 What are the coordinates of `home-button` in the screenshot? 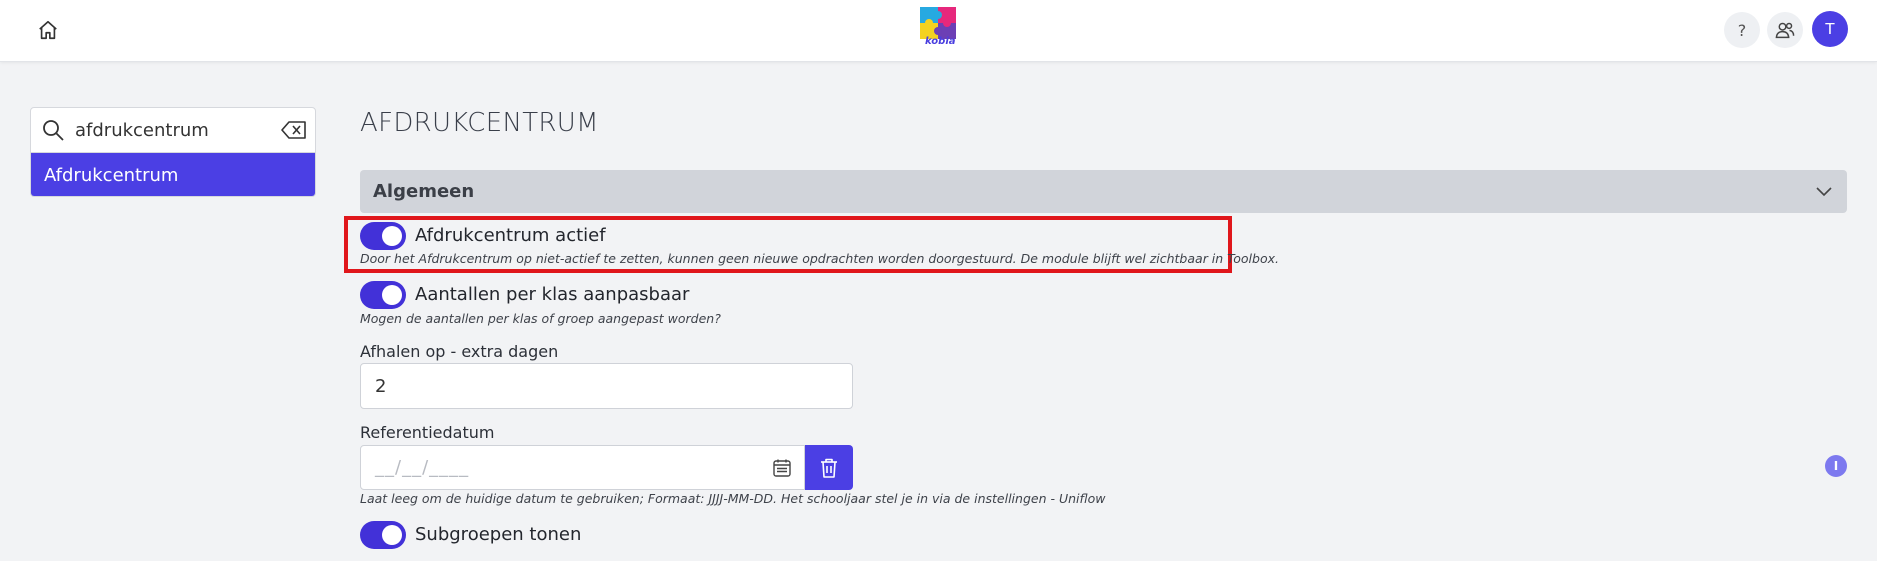 It's located at (48, 30).